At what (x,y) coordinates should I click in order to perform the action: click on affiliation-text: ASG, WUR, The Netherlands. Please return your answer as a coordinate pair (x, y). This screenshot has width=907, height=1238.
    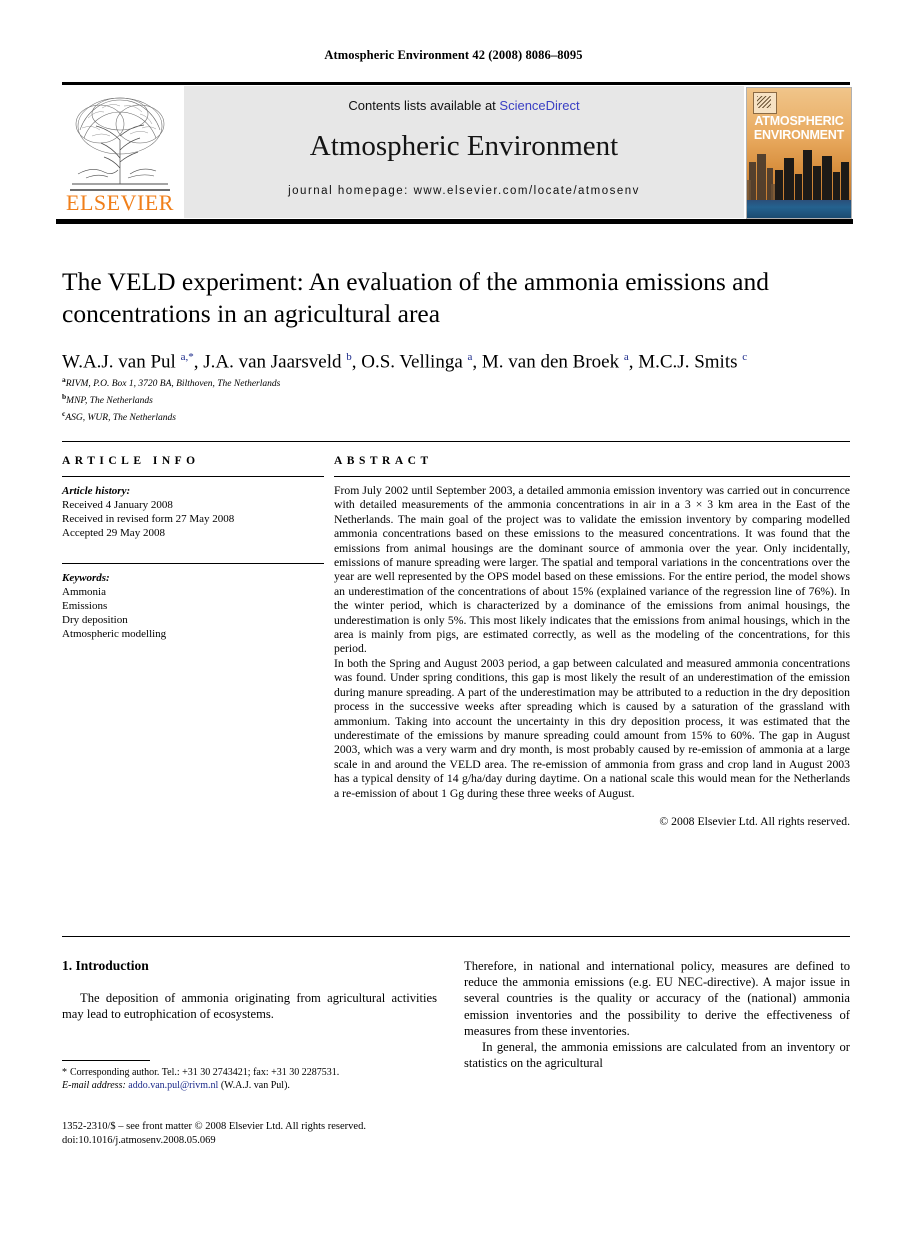
    Looking at the image, I should click on (120, 418).